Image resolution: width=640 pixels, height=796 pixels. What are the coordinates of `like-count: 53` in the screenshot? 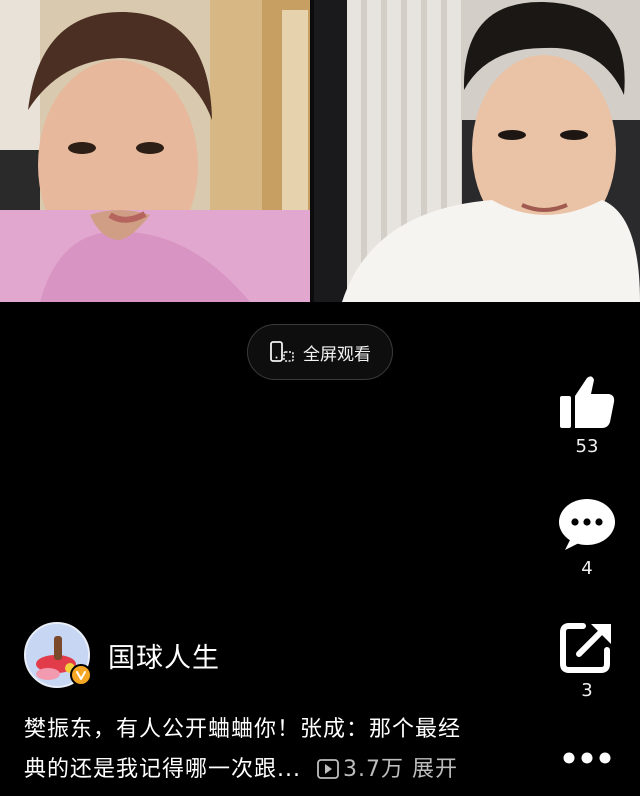 It's located at (587, 446).